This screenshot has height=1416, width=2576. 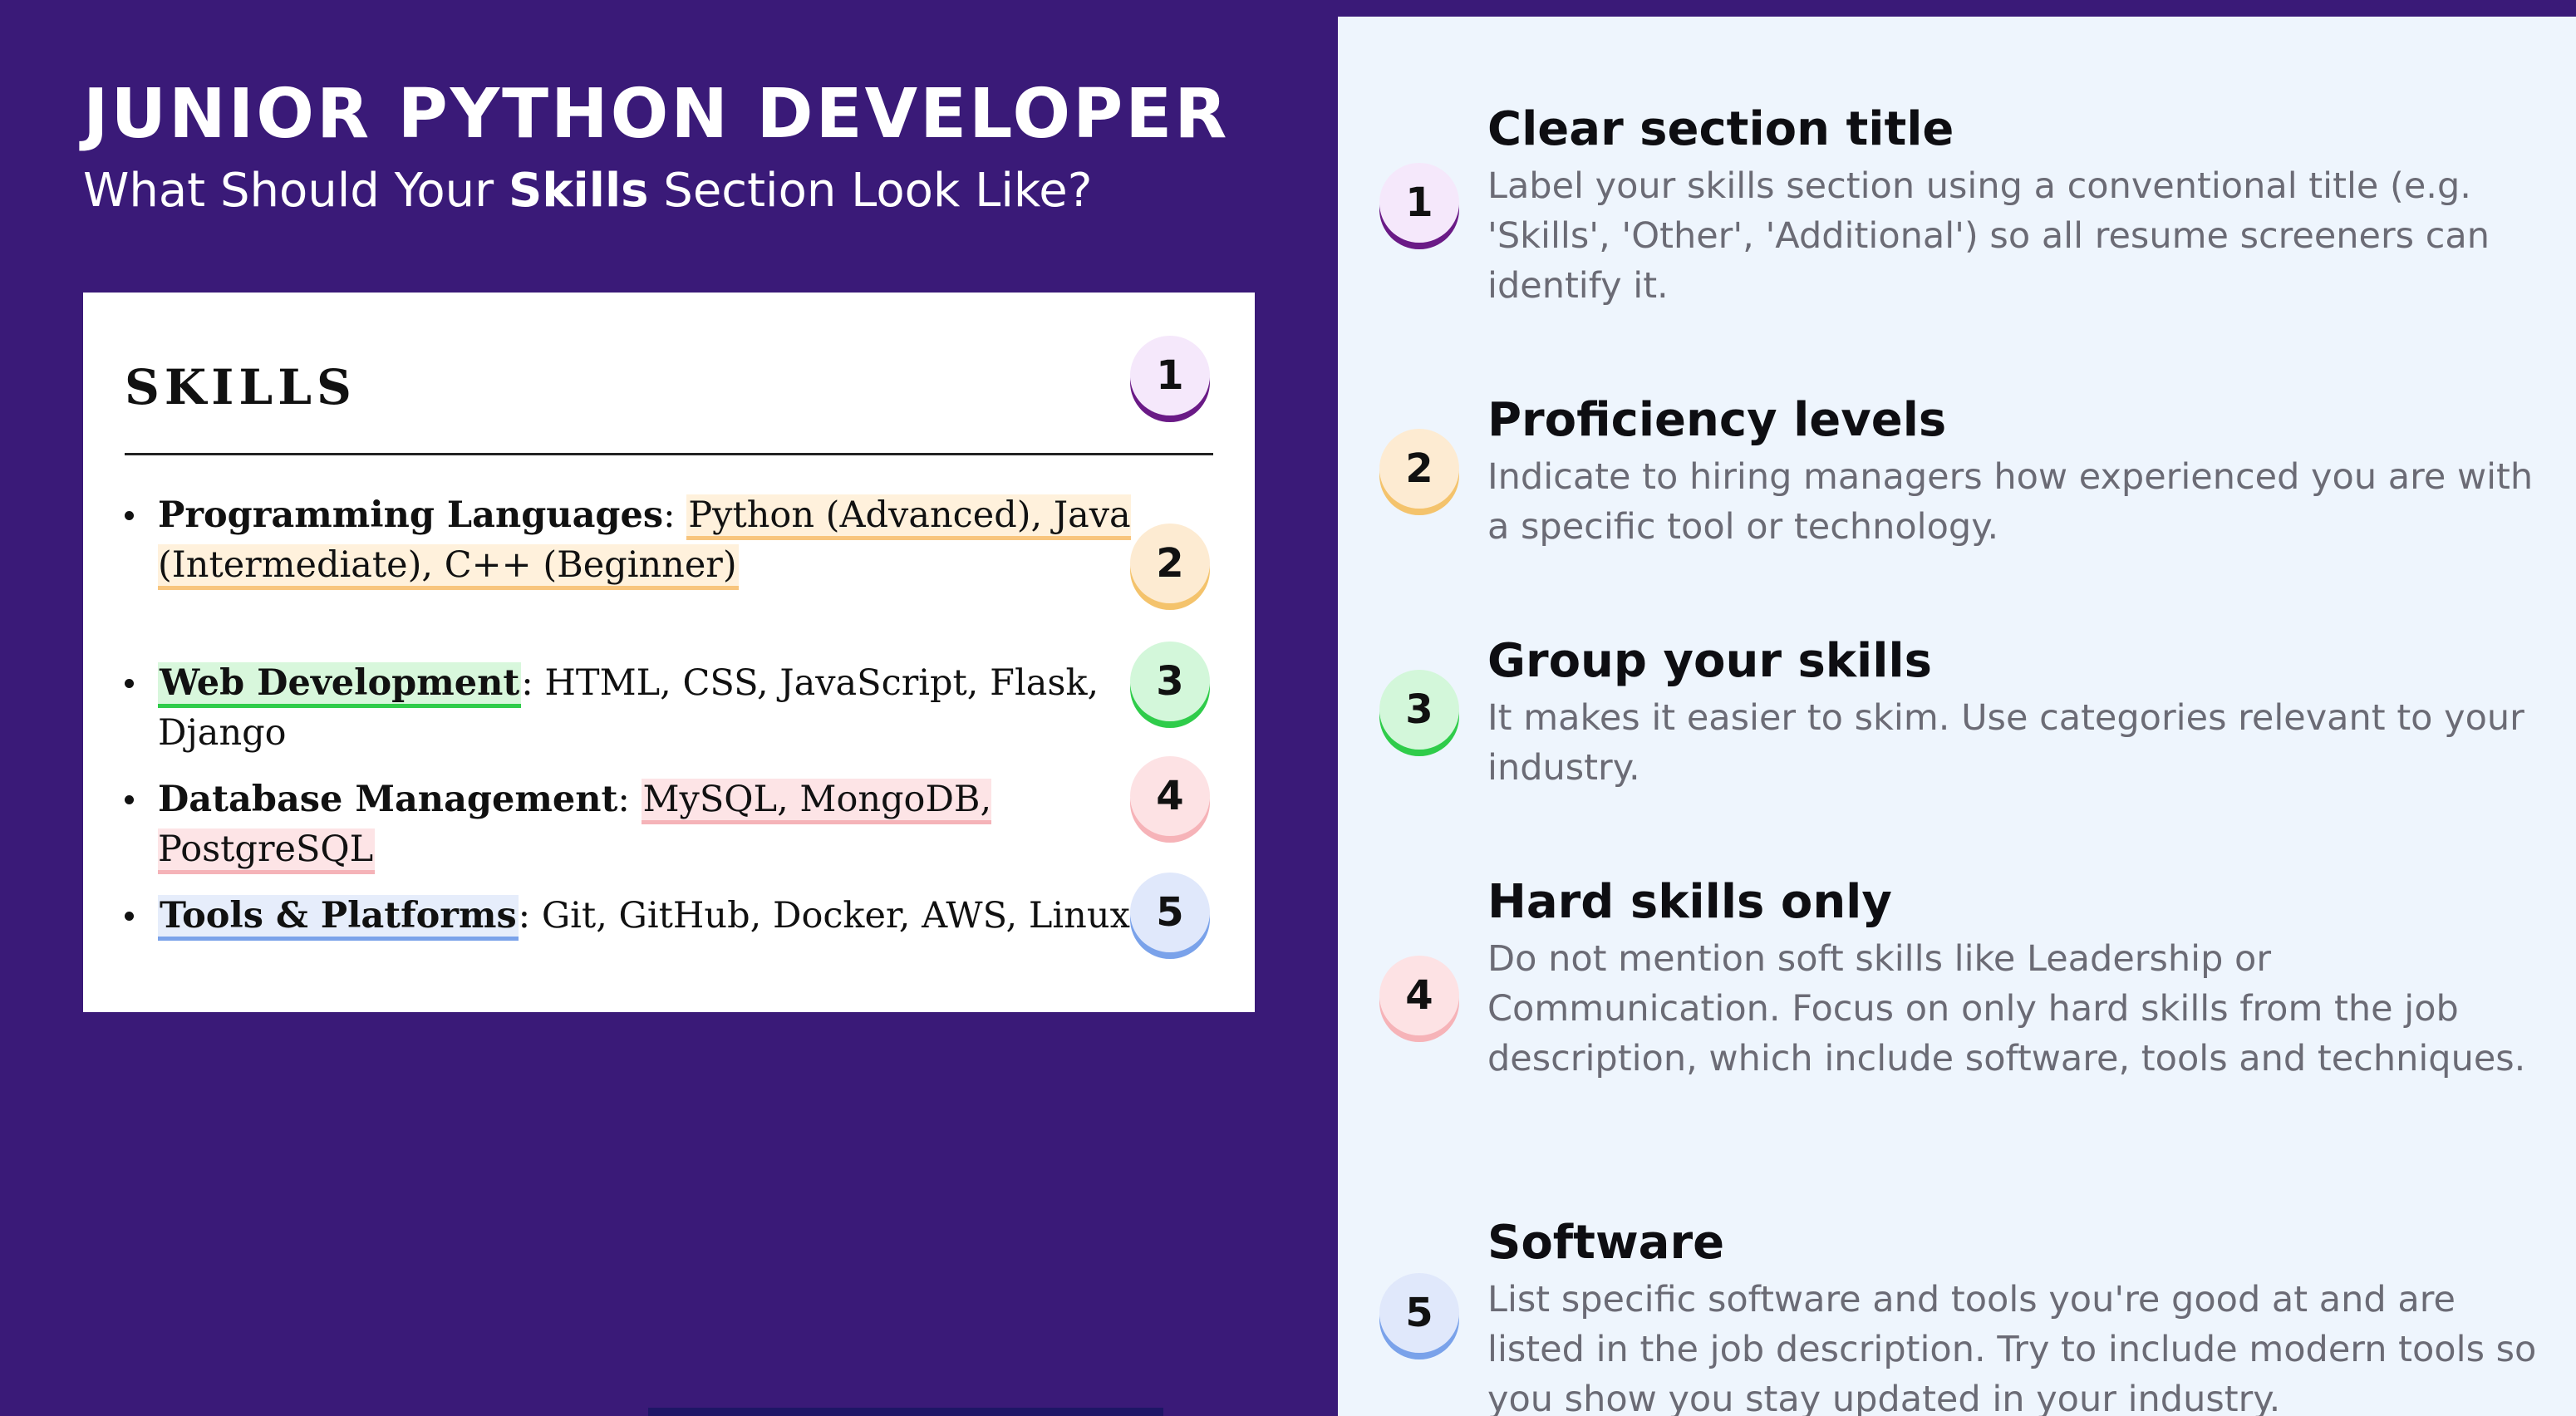 I want to click on page-title: JUNIOR PYTHON DEVELOPER, so click(x=656, y=114).